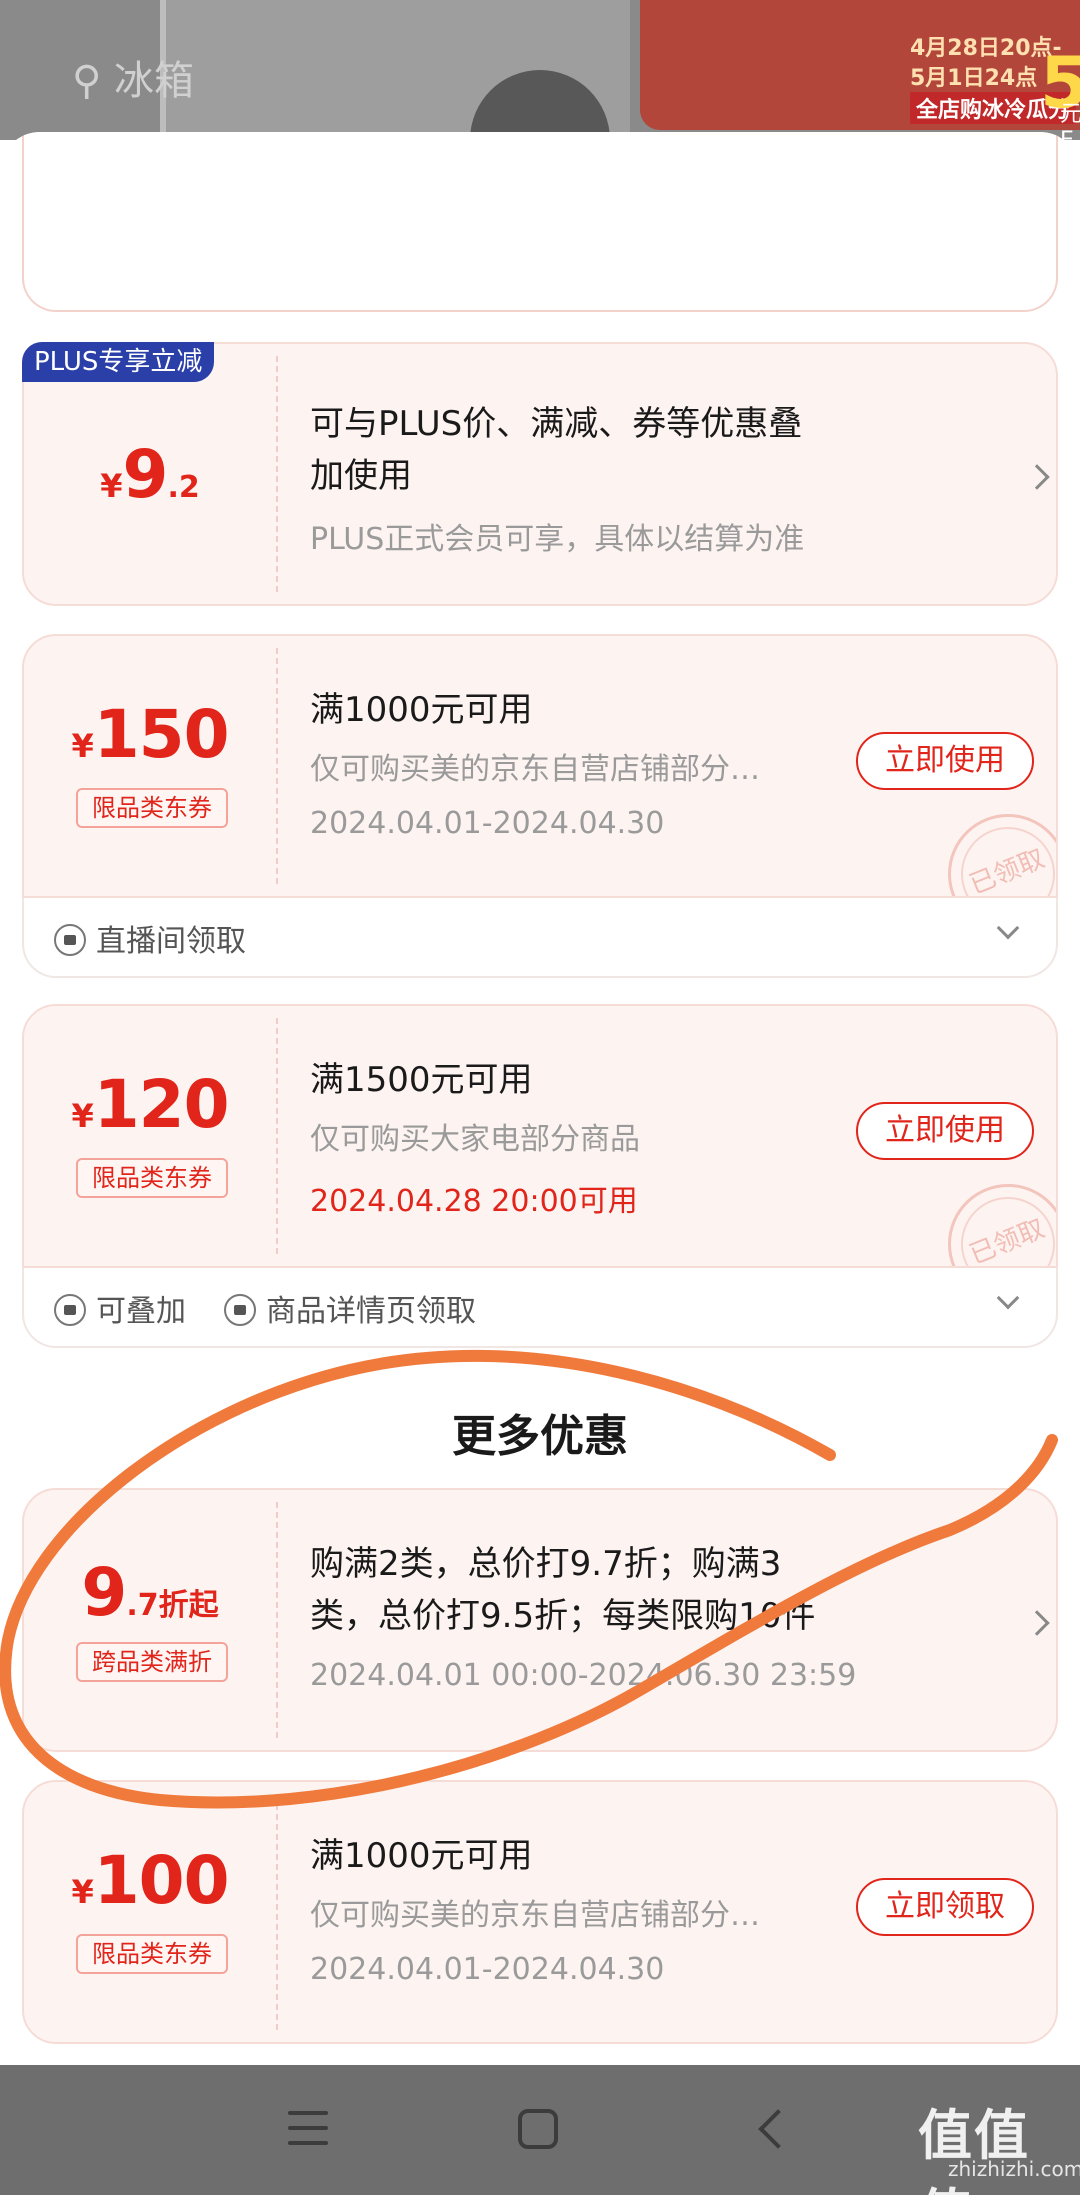 The width and height of the screenshot is (1080, 2195). I want to click on discount-type-tag: 跨品类满折, so click(152, 1662).